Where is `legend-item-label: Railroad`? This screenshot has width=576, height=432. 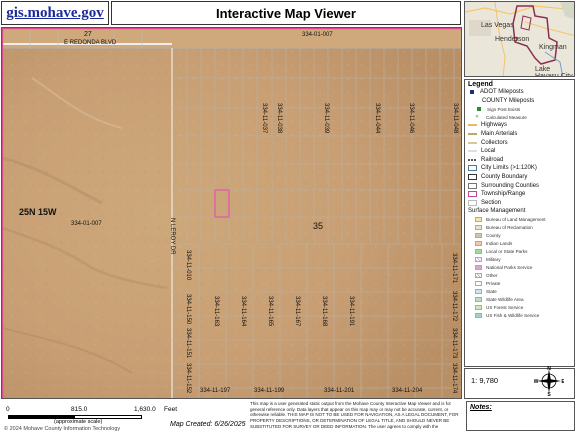
legend-item-label: Railroad is located at coordinates (492, 159).